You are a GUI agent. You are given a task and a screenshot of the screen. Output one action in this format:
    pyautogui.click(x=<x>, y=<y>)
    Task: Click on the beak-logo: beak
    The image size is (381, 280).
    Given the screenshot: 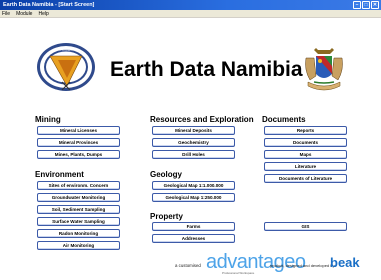 What is the action you would take?
    pyautogui.click(x=345, y=262)
    